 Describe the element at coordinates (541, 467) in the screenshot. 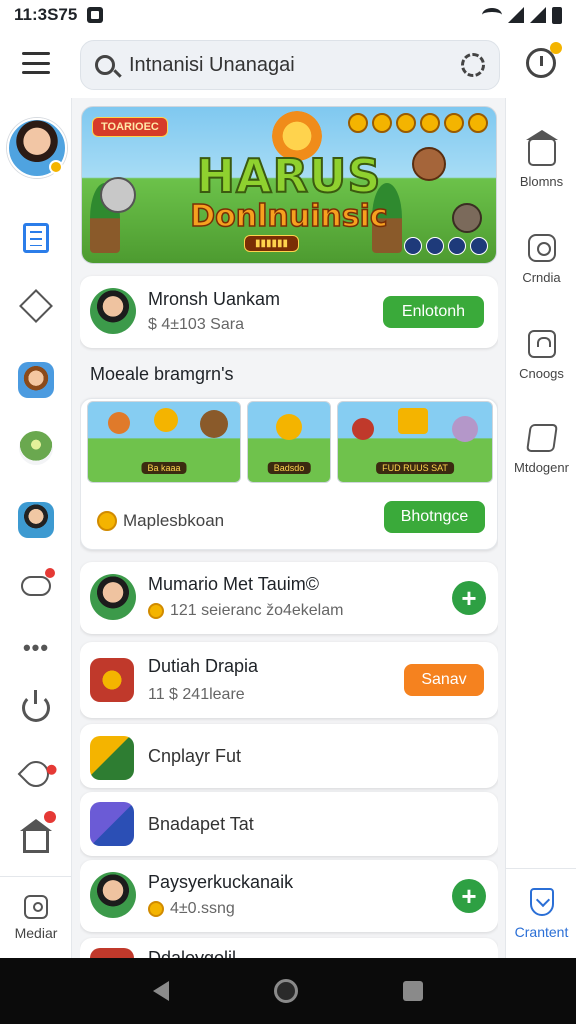

I see `right-rail-label: Mtdogenr` at that location.